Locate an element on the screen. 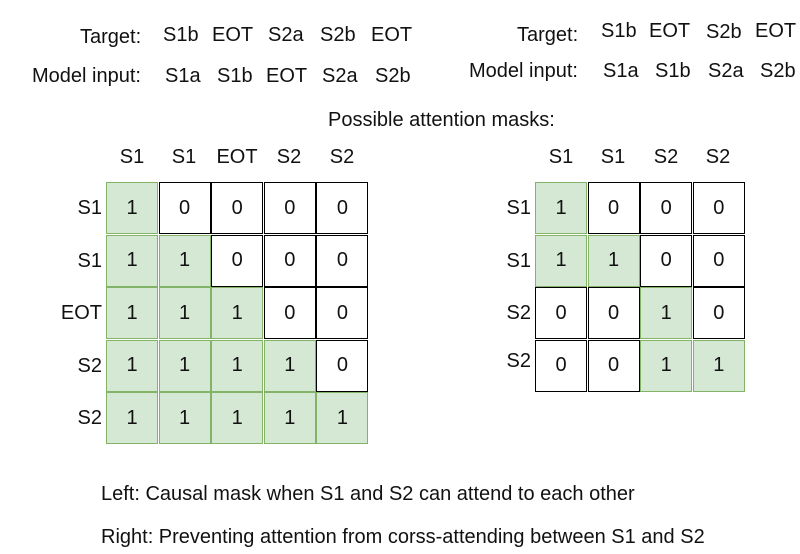 This screenshot has width=800, height=554. right-target-label: Target: is located at coordinates (548, 35).